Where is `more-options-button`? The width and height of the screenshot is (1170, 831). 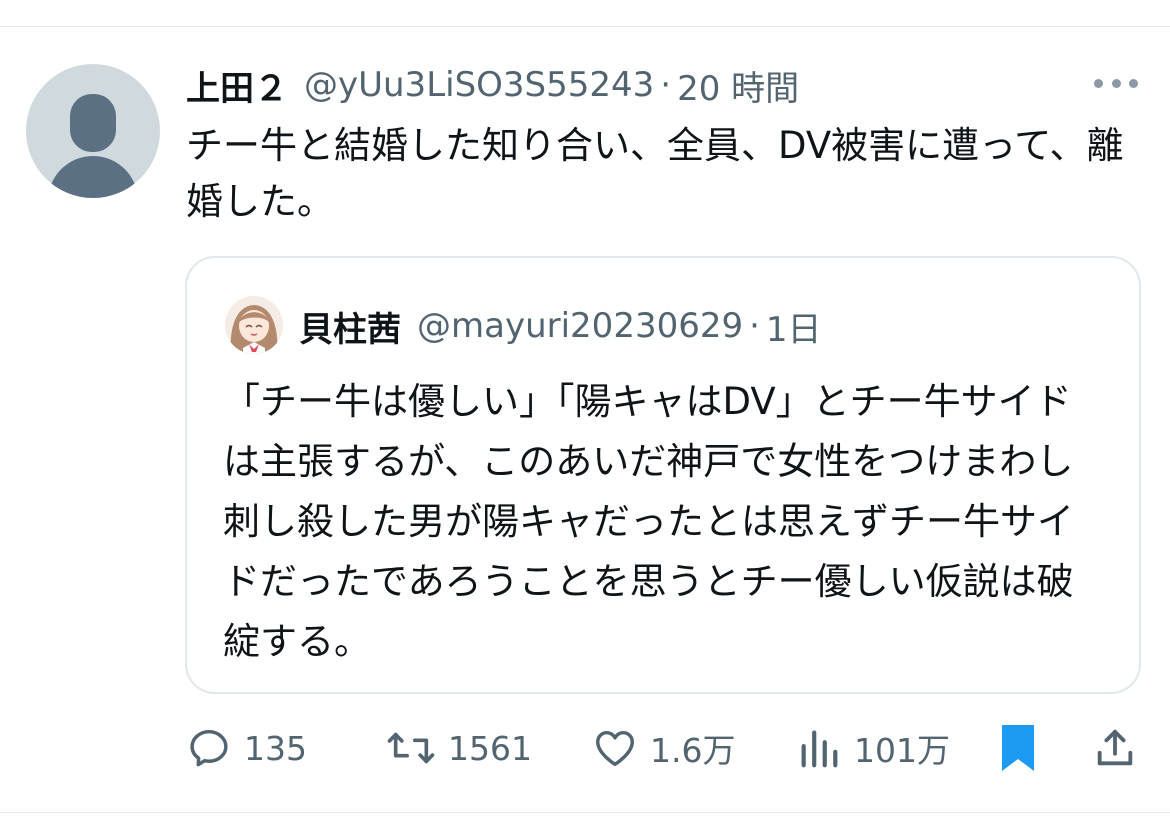 more-options-button is located at coordinates (1116, 83).